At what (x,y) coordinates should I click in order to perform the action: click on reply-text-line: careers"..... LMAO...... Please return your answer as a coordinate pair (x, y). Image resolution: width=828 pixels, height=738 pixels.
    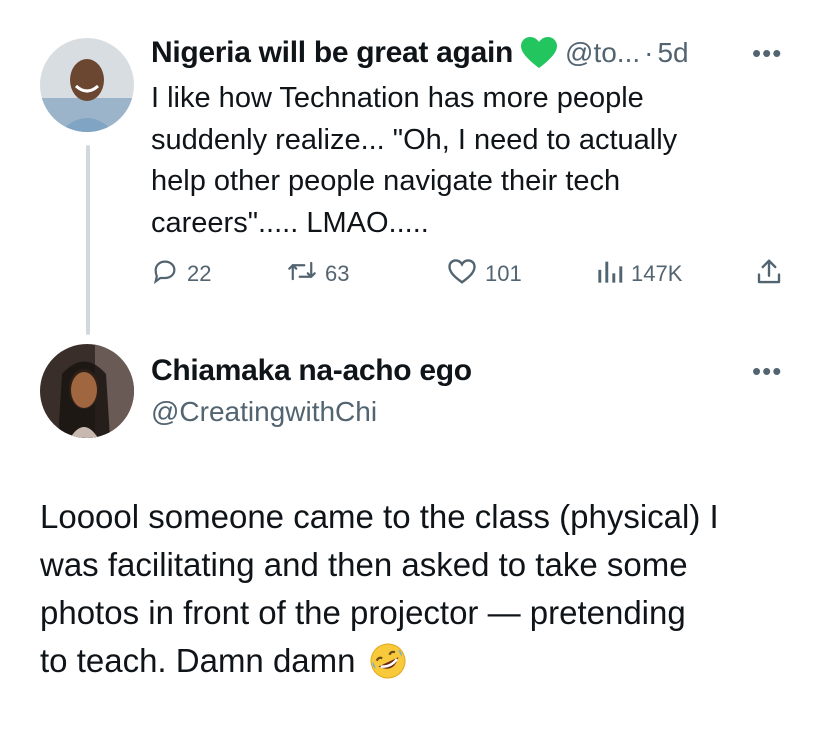
    Looking at the image, I should click on (290, 222).